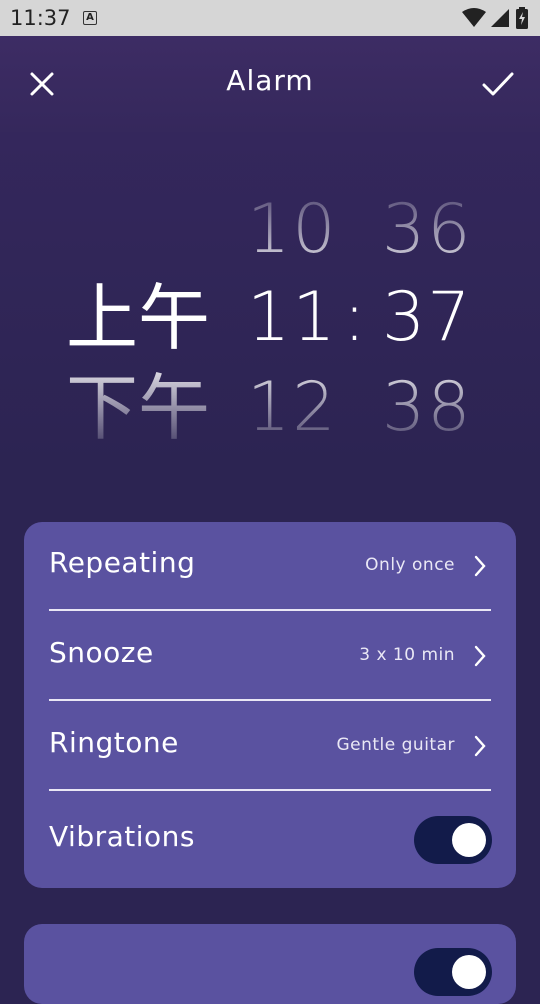 The image size is (540, 1004). Describe the element at coordinates (522, 18) in the screenshot. I see `battery-icon` at that location.